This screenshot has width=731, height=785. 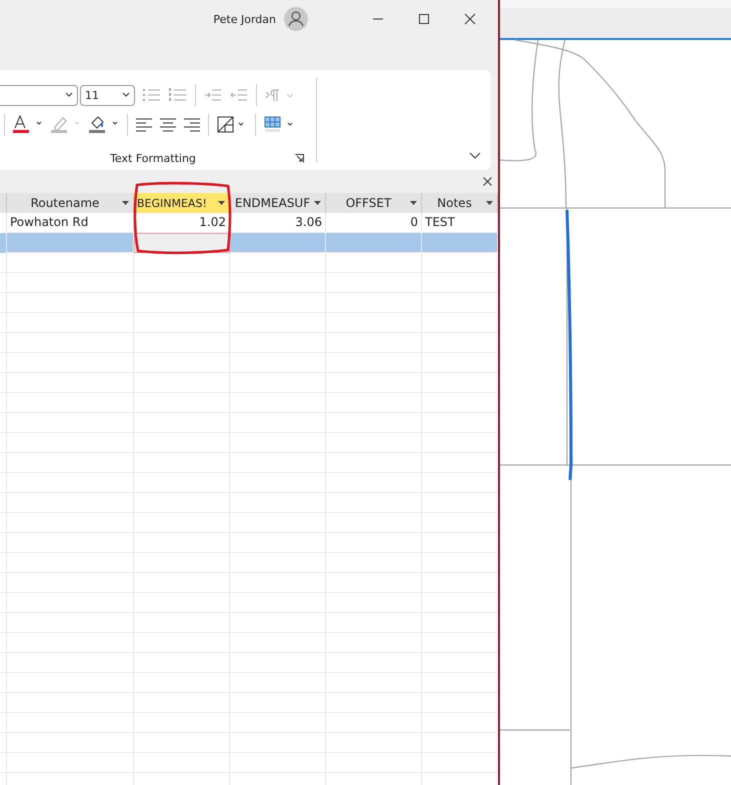 I want to click on align-right-icon, so click(x=192, y=125).